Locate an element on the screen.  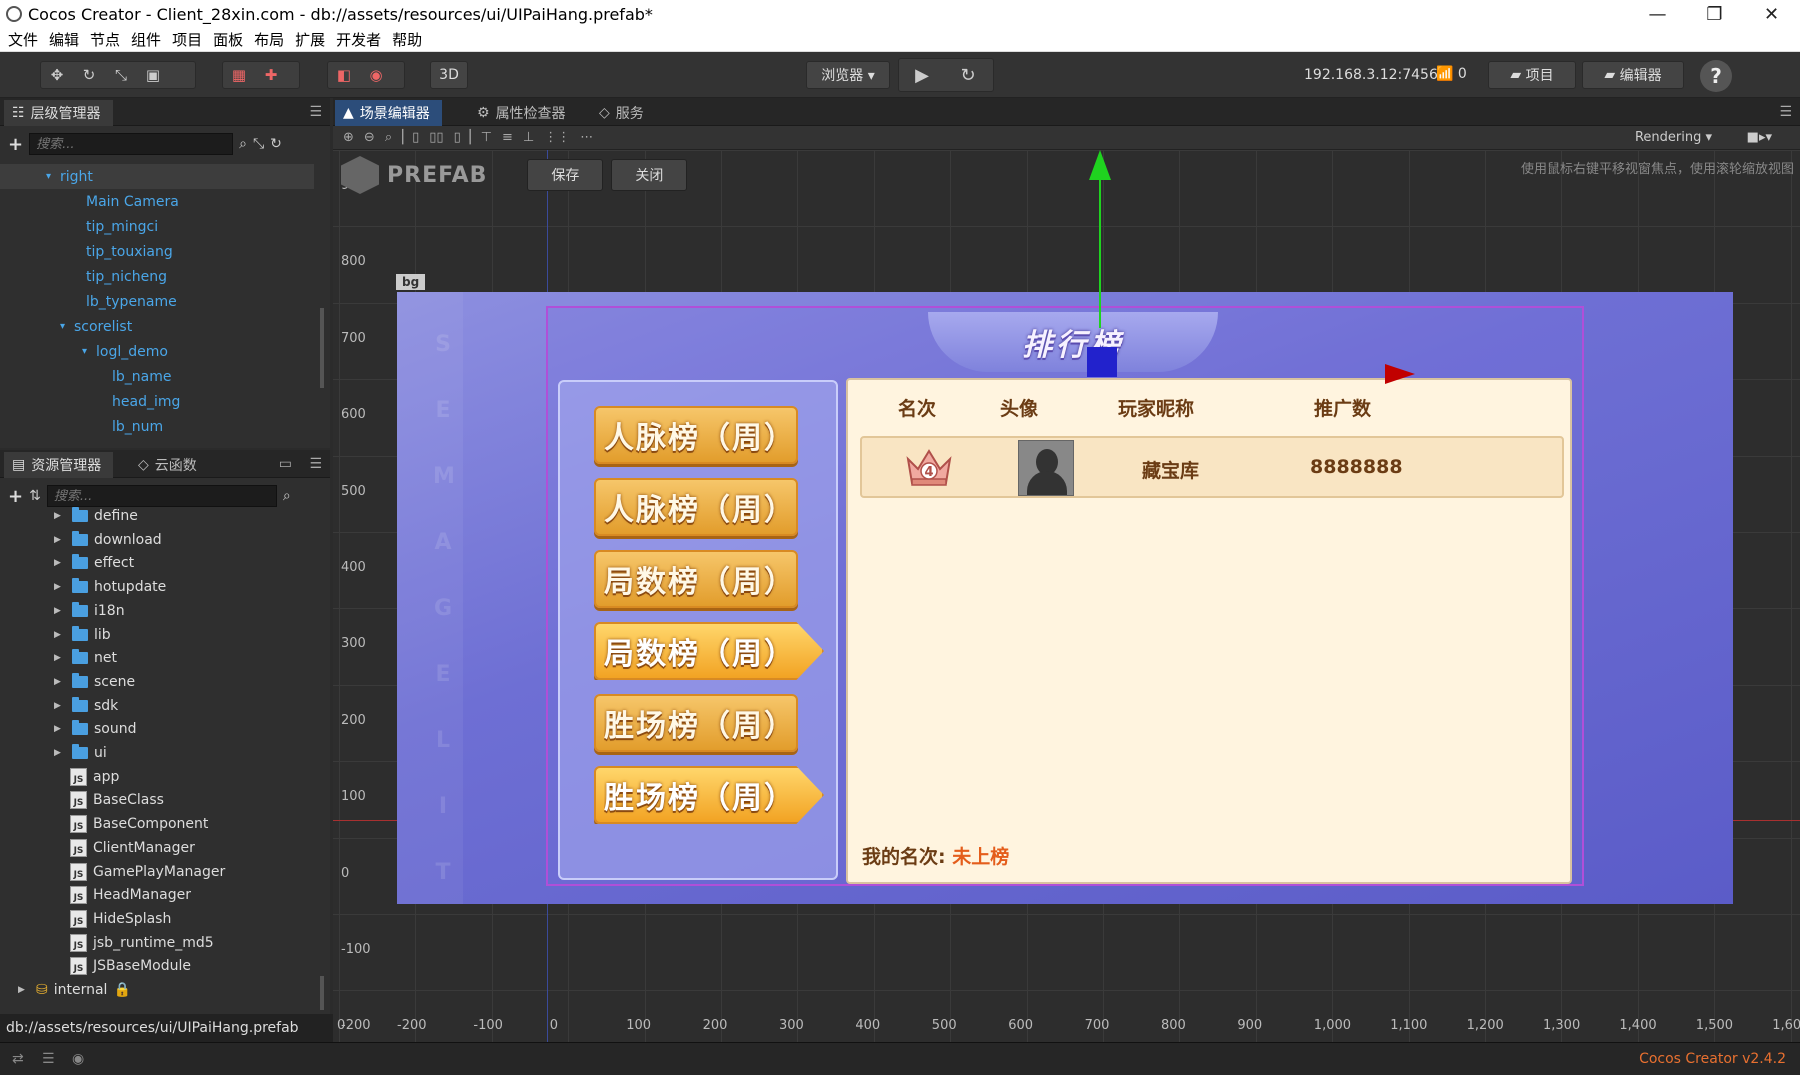
toggle-3d-button: 3D is located at coordinates (449, 75).